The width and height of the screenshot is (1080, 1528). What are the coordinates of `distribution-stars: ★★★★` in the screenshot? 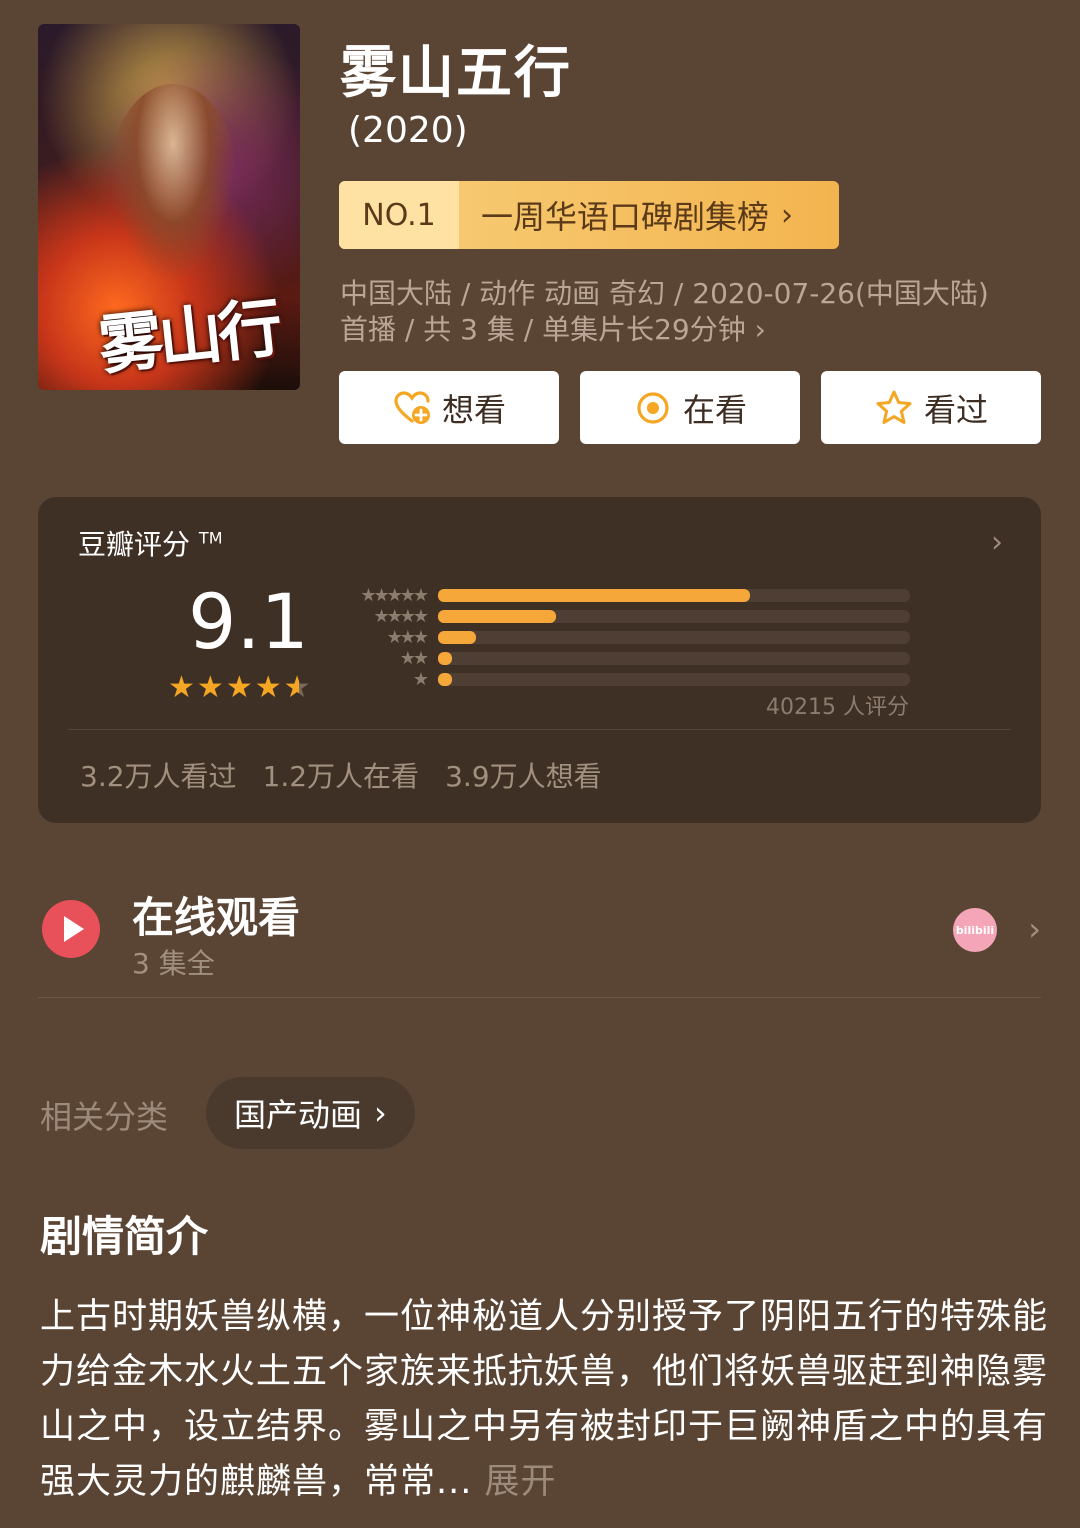 It's located at (401, 616).